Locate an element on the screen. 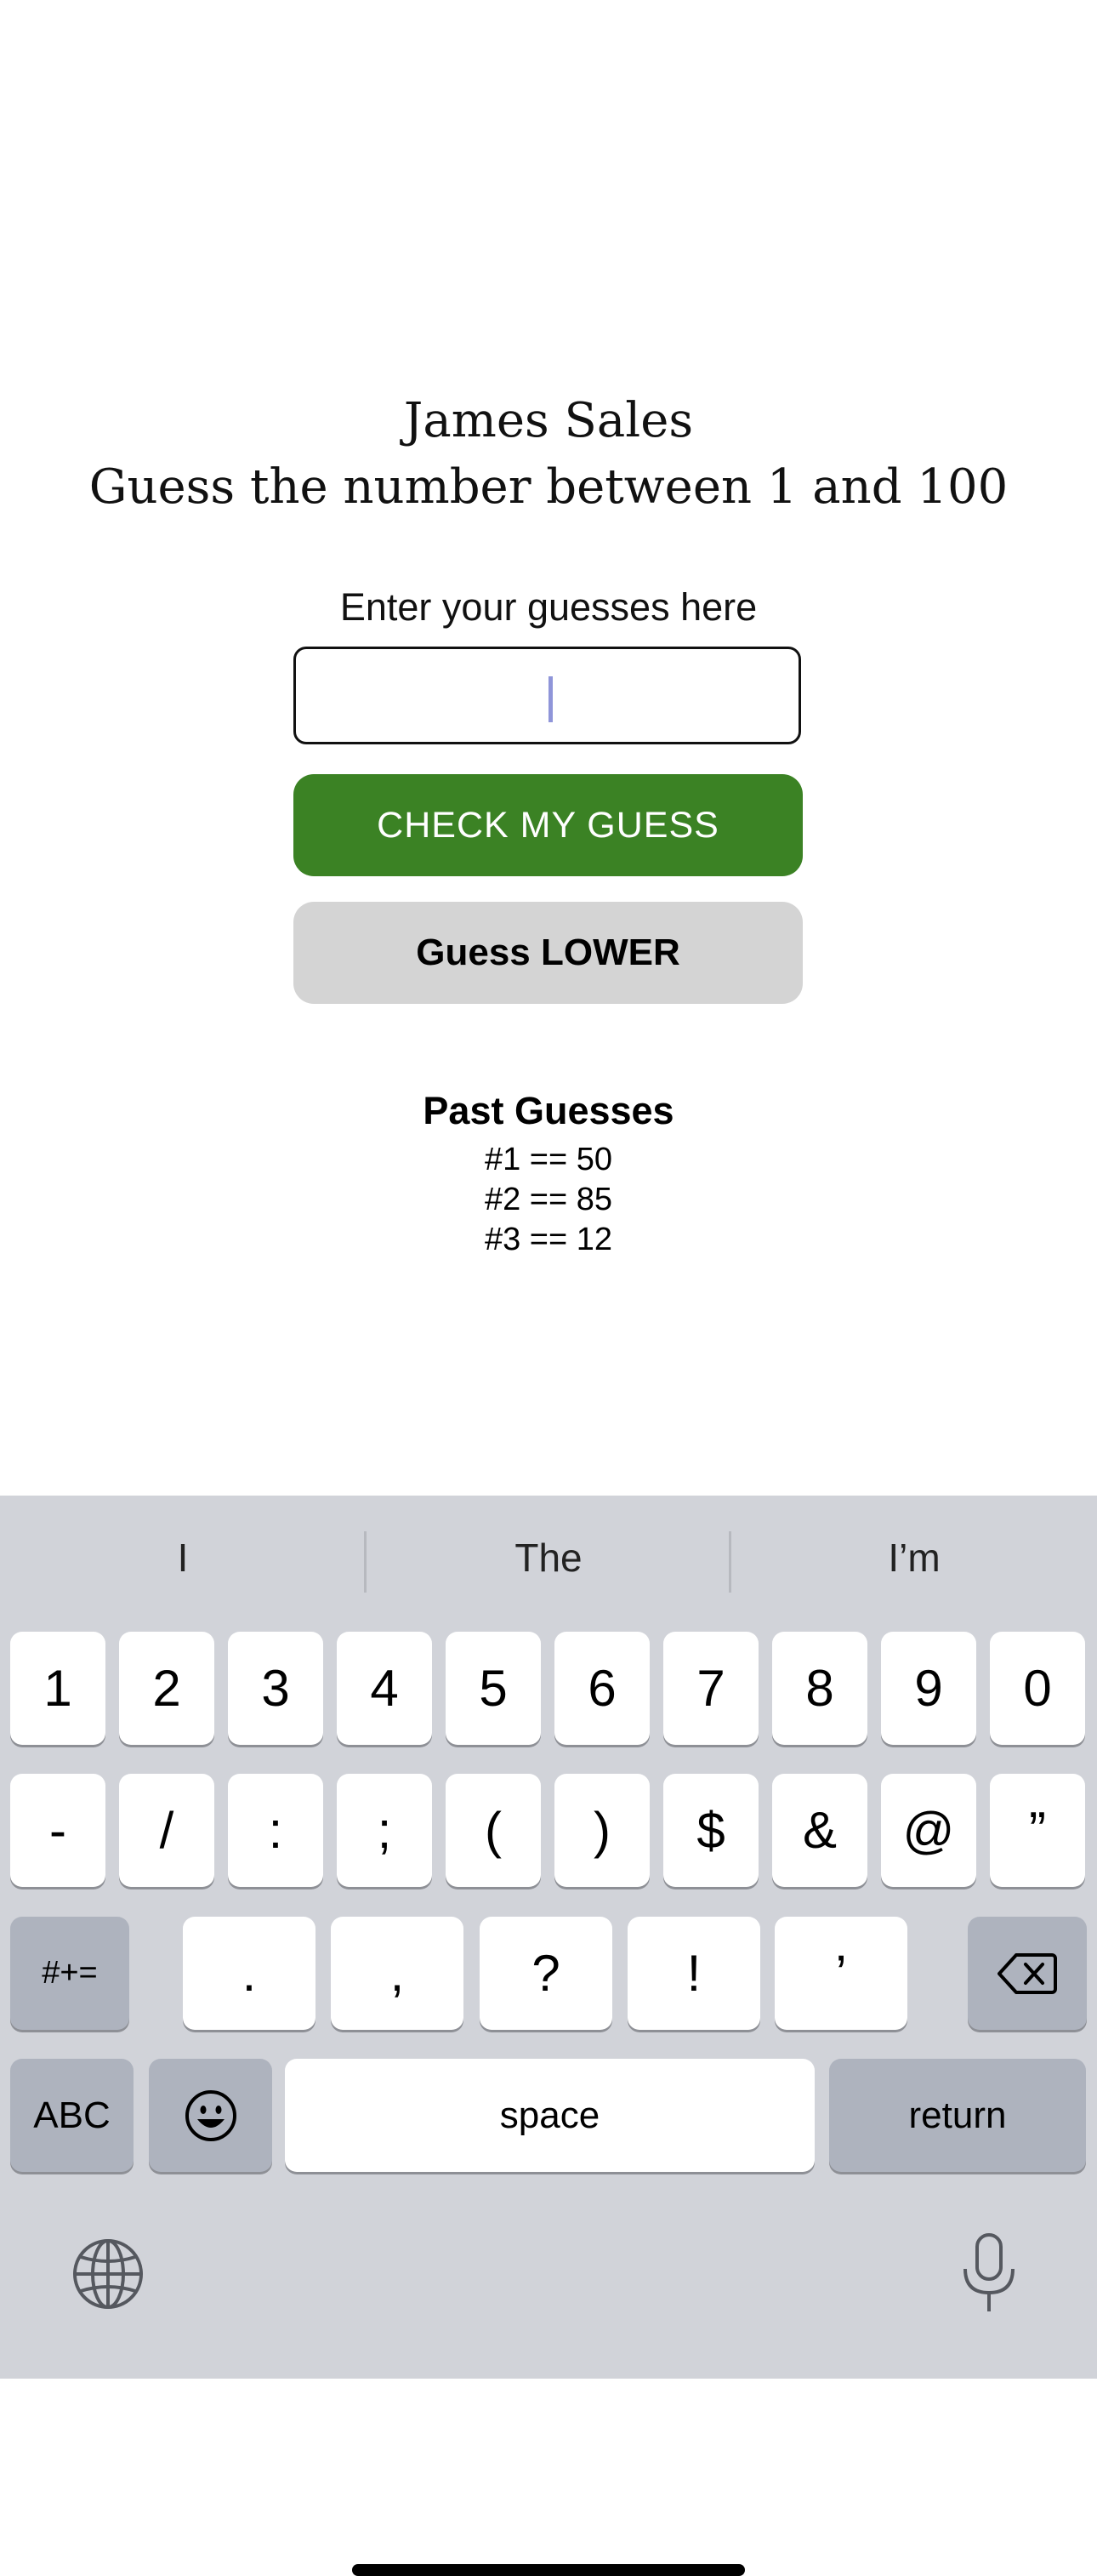 The width and height of the screenshot is (1097, 2576). key-question: ? is located at coordinates (546, 1974).